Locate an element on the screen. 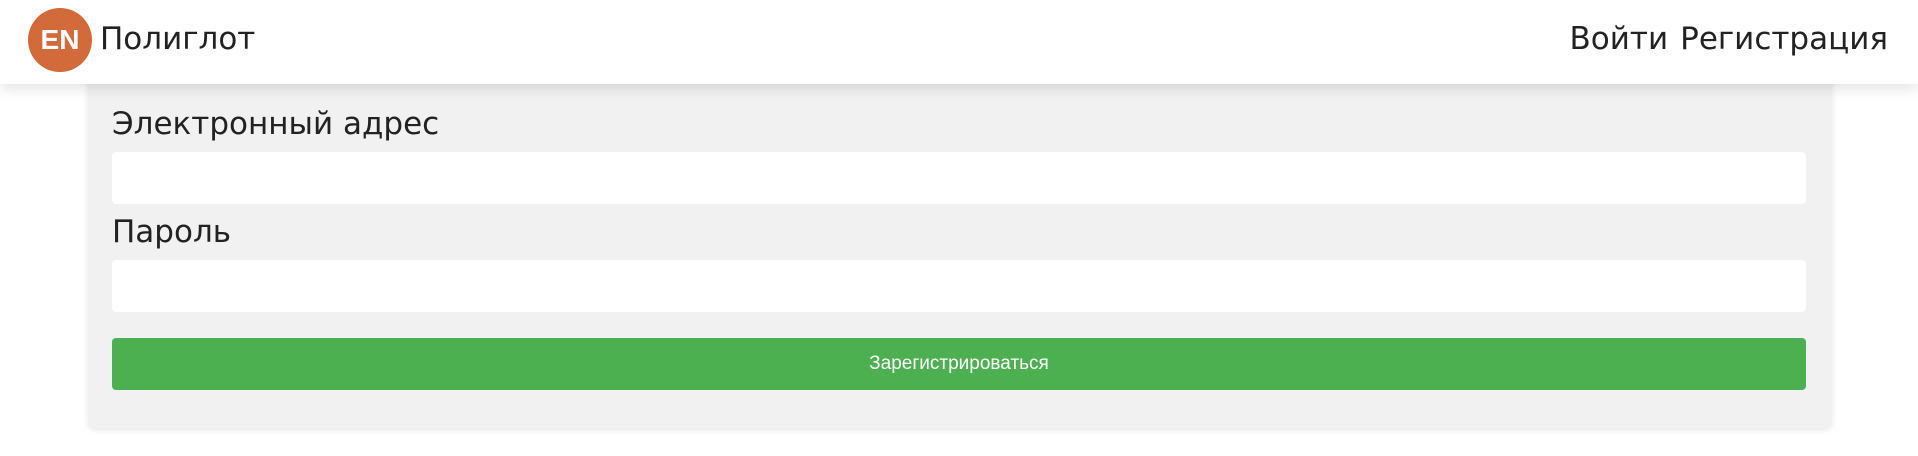 Image resolution: width=1918 pixels, height=456 pixels. logo-badge: EN is located at coordinates (60, 40).